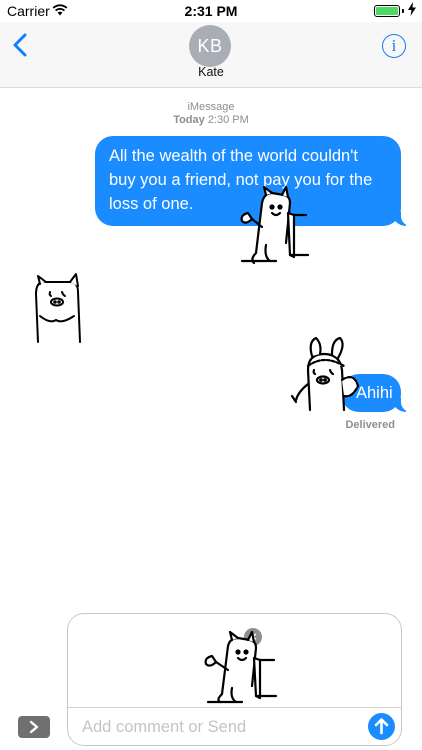 The image size is (422, 750). I want to click on contact-name: Kate, so click(211, 72).